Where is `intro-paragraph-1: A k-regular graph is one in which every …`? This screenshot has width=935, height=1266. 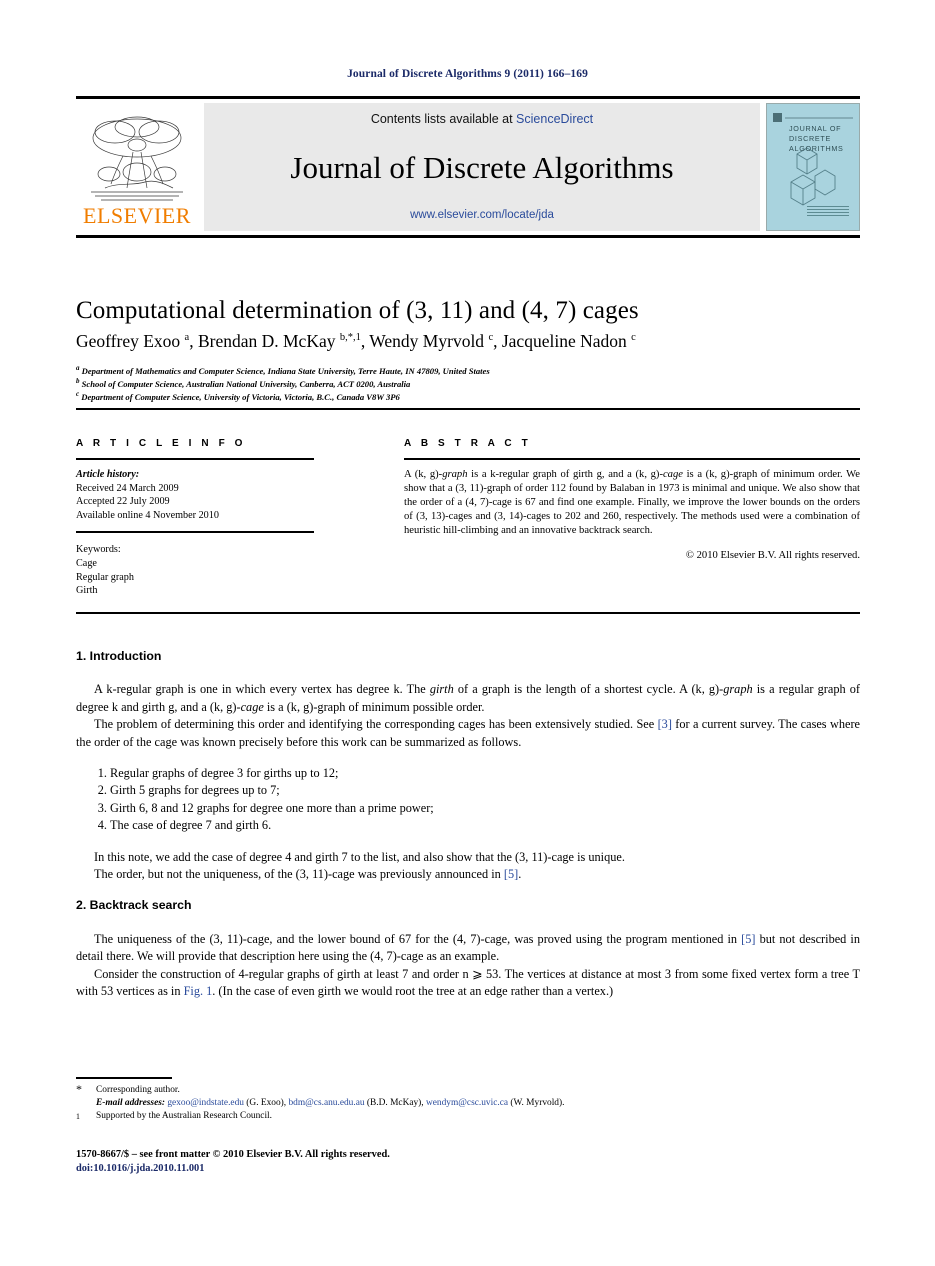
intro-paragraph-1: A k-regular graph is one in which every … is located at coordinates (468, 698).